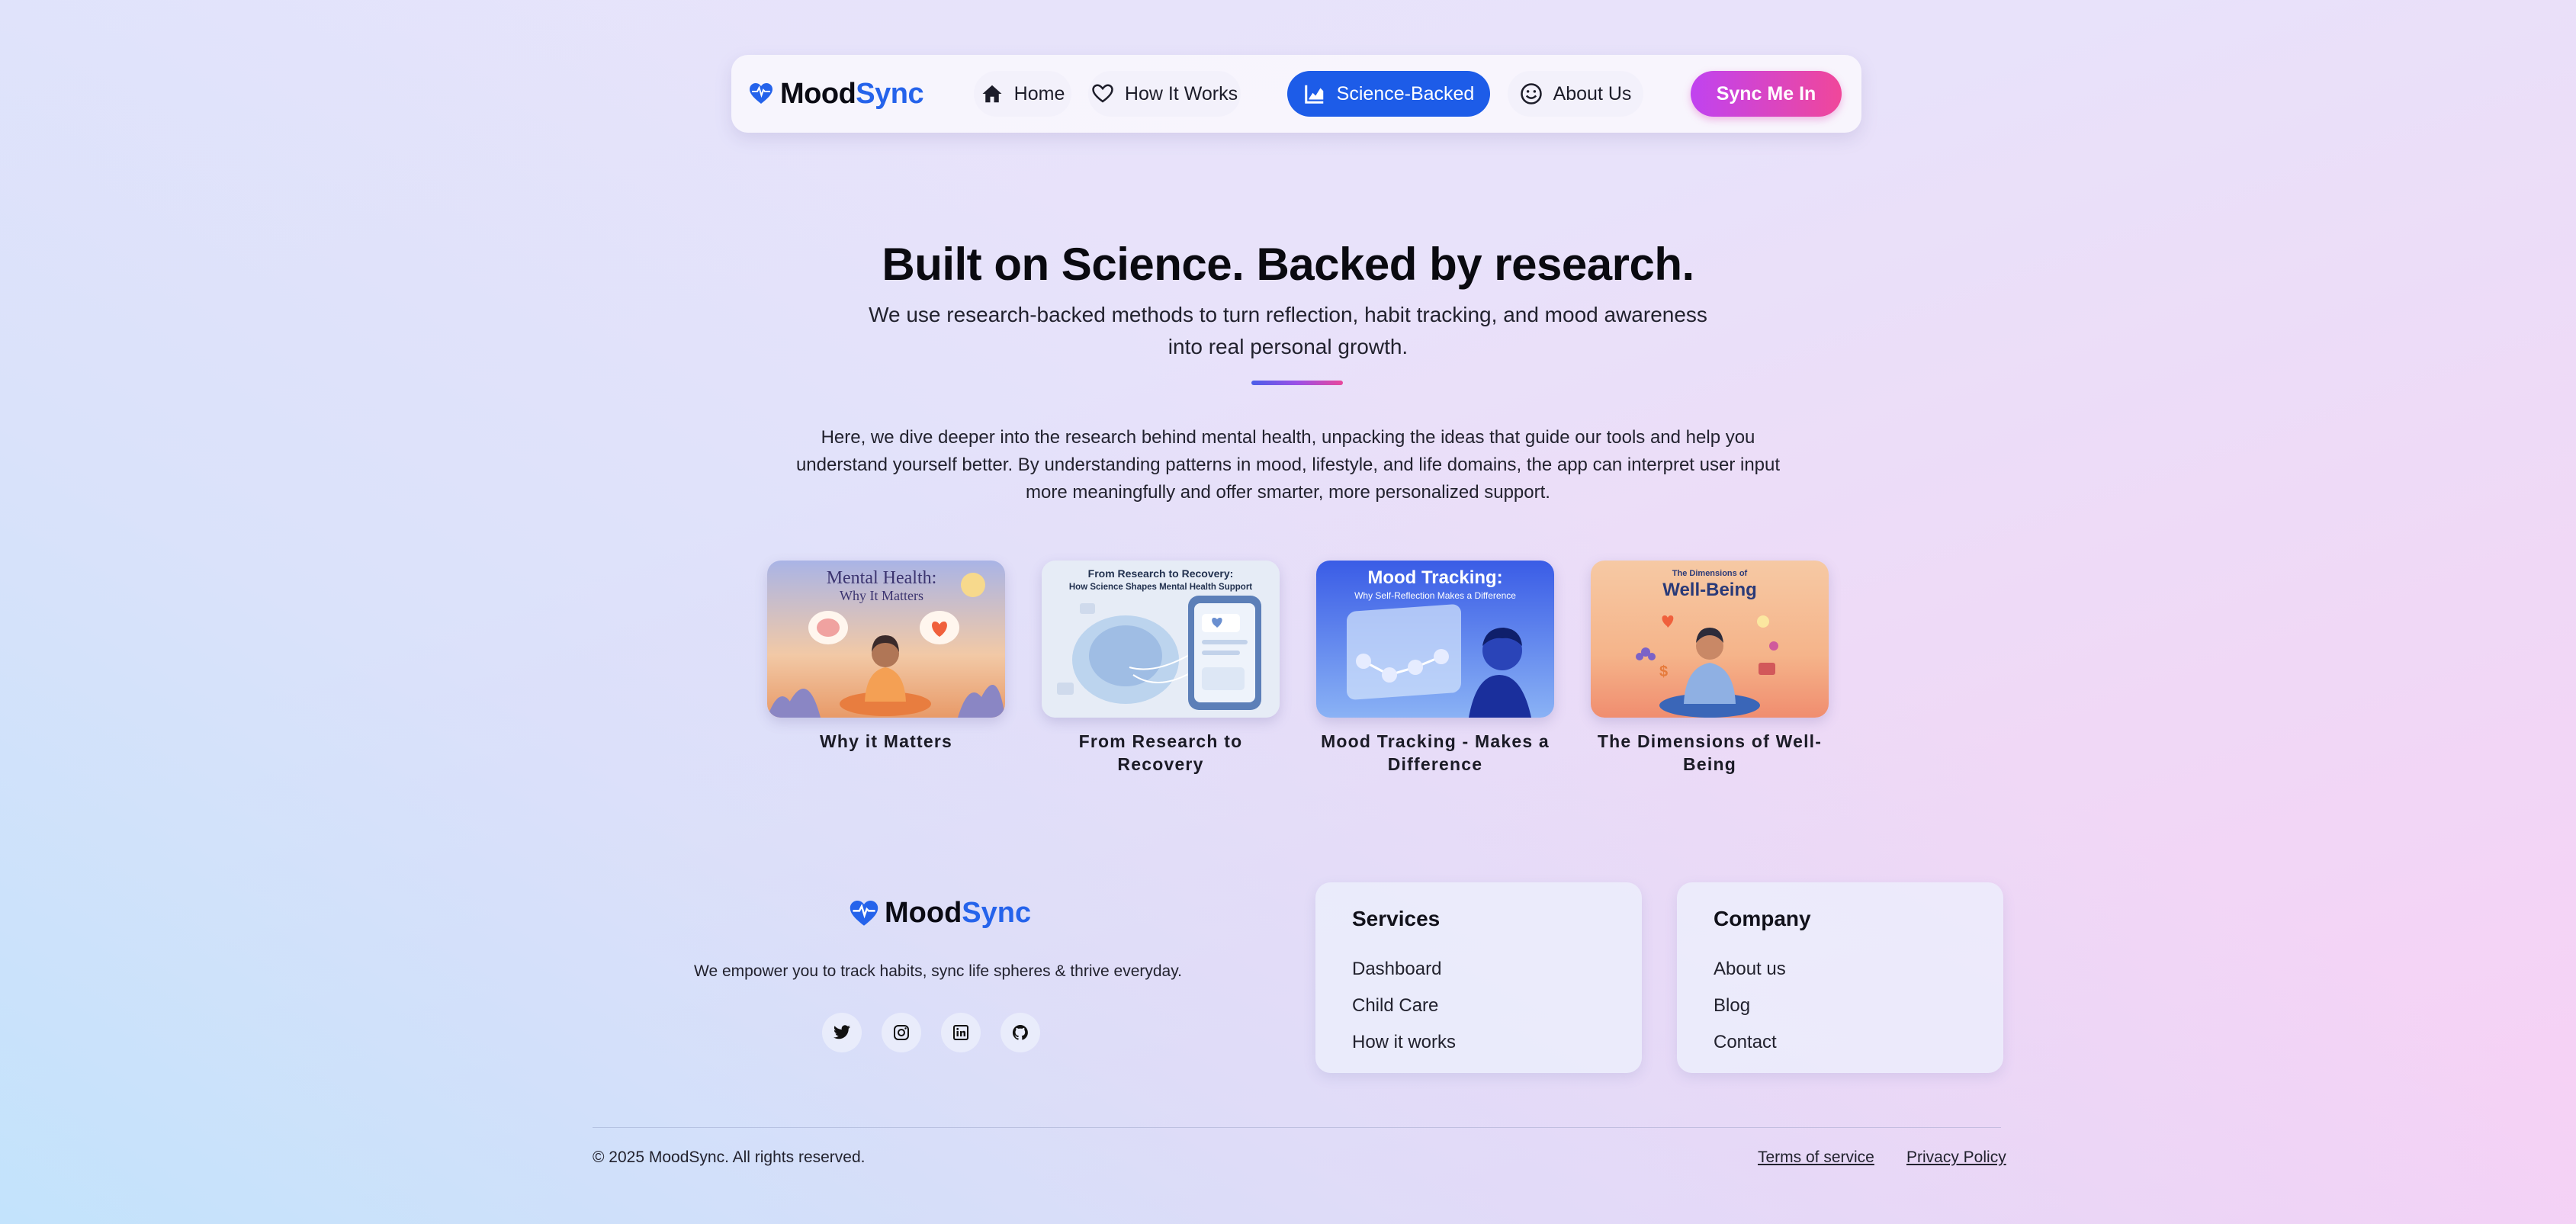 Image resolution: width=2576 pixels, height=1224 pixels. I want to click on nav-science-backed: Science-Backed, so click(1388, 94).